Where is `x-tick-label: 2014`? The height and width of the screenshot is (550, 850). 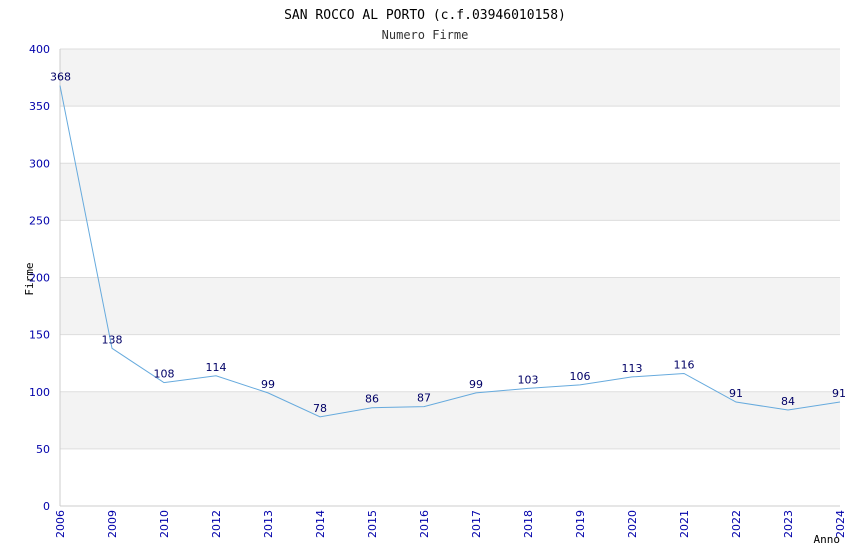 x-tick-label: 2014 is located at coordinates (320, 524).